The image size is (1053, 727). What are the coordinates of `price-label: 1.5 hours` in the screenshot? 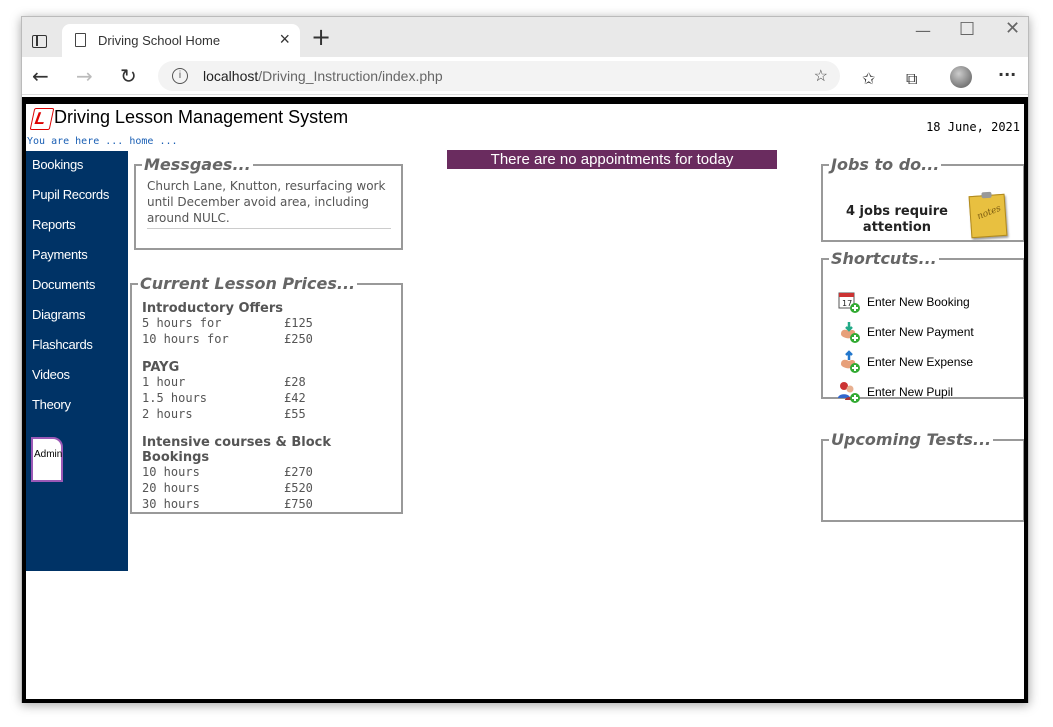 It's located at (175, 398).